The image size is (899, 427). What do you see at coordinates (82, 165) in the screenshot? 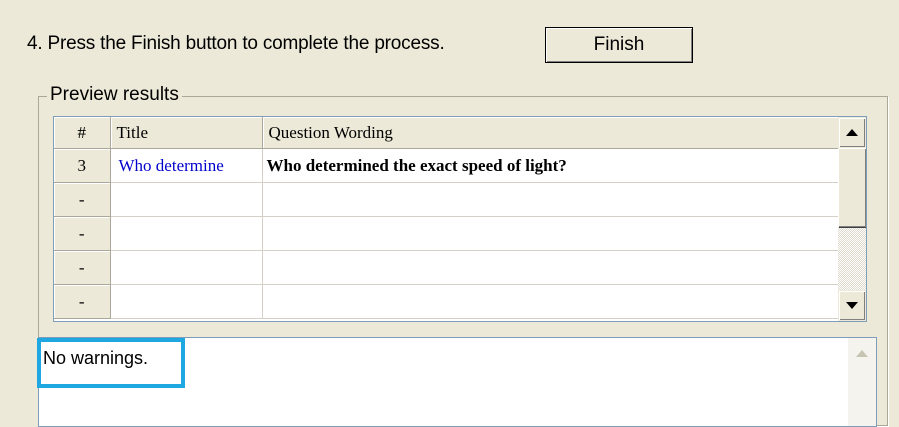
I see `row-number: 3` at bounding box center [82, 165].